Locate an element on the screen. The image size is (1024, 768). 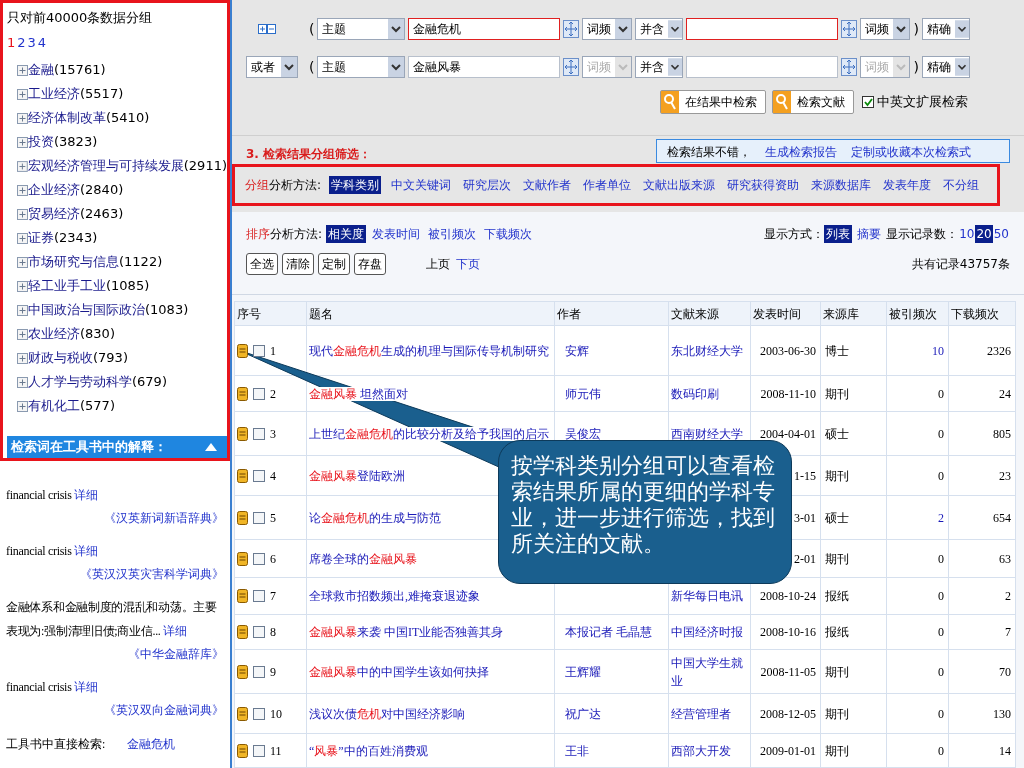
pager-link: 下页 is located at coordinates (468, 264).